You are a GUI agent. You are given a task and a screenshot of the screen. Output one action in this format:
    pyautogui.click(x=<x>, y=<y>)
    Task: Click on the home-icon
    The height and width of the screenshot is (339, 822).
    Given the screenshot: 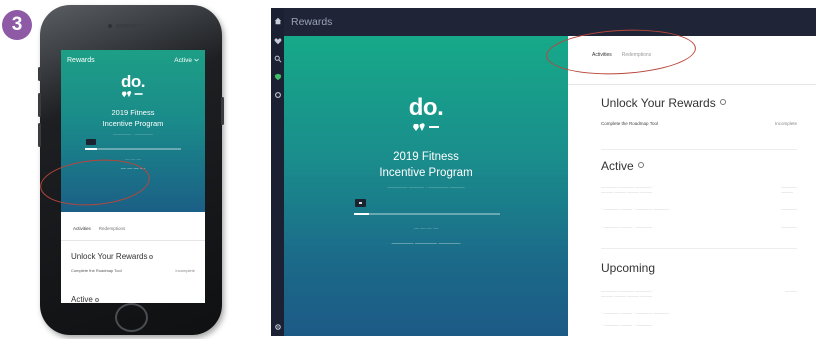 What is the action you would take?
    pyautogui.click(x=277, y=20)
    